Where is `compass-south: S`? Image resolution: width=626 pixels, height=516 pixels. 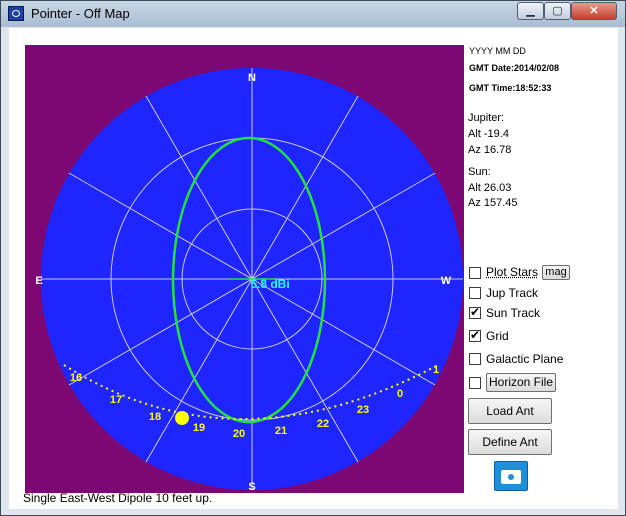
compass-south: S is located at coordinates (251, 487).